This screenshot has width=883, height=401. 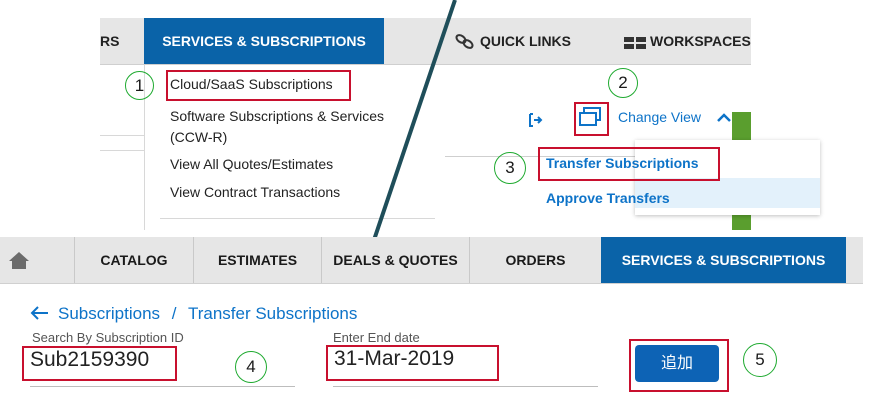 What do you see at coordinates (724, 119) in the screenshot?
I see `chevron-up-icon` at bounding box center [724, 119].